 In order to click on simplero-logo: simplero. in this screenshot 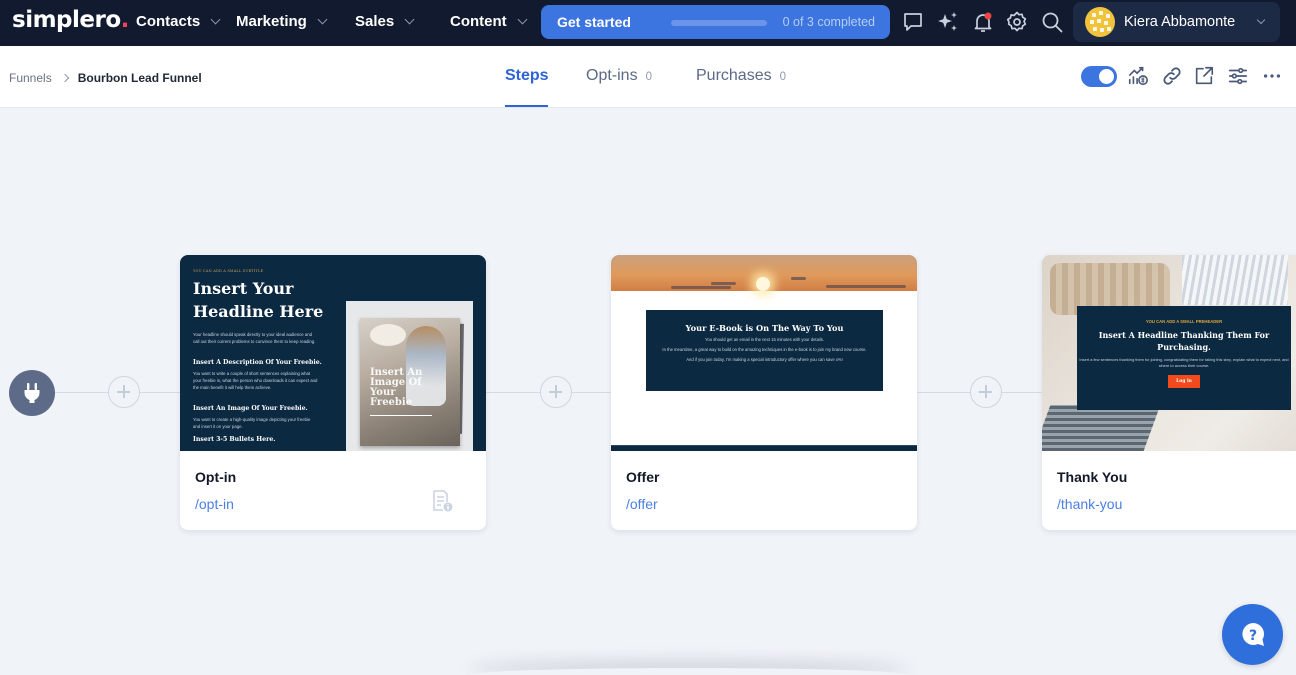, I will do `click(70, 20)`.